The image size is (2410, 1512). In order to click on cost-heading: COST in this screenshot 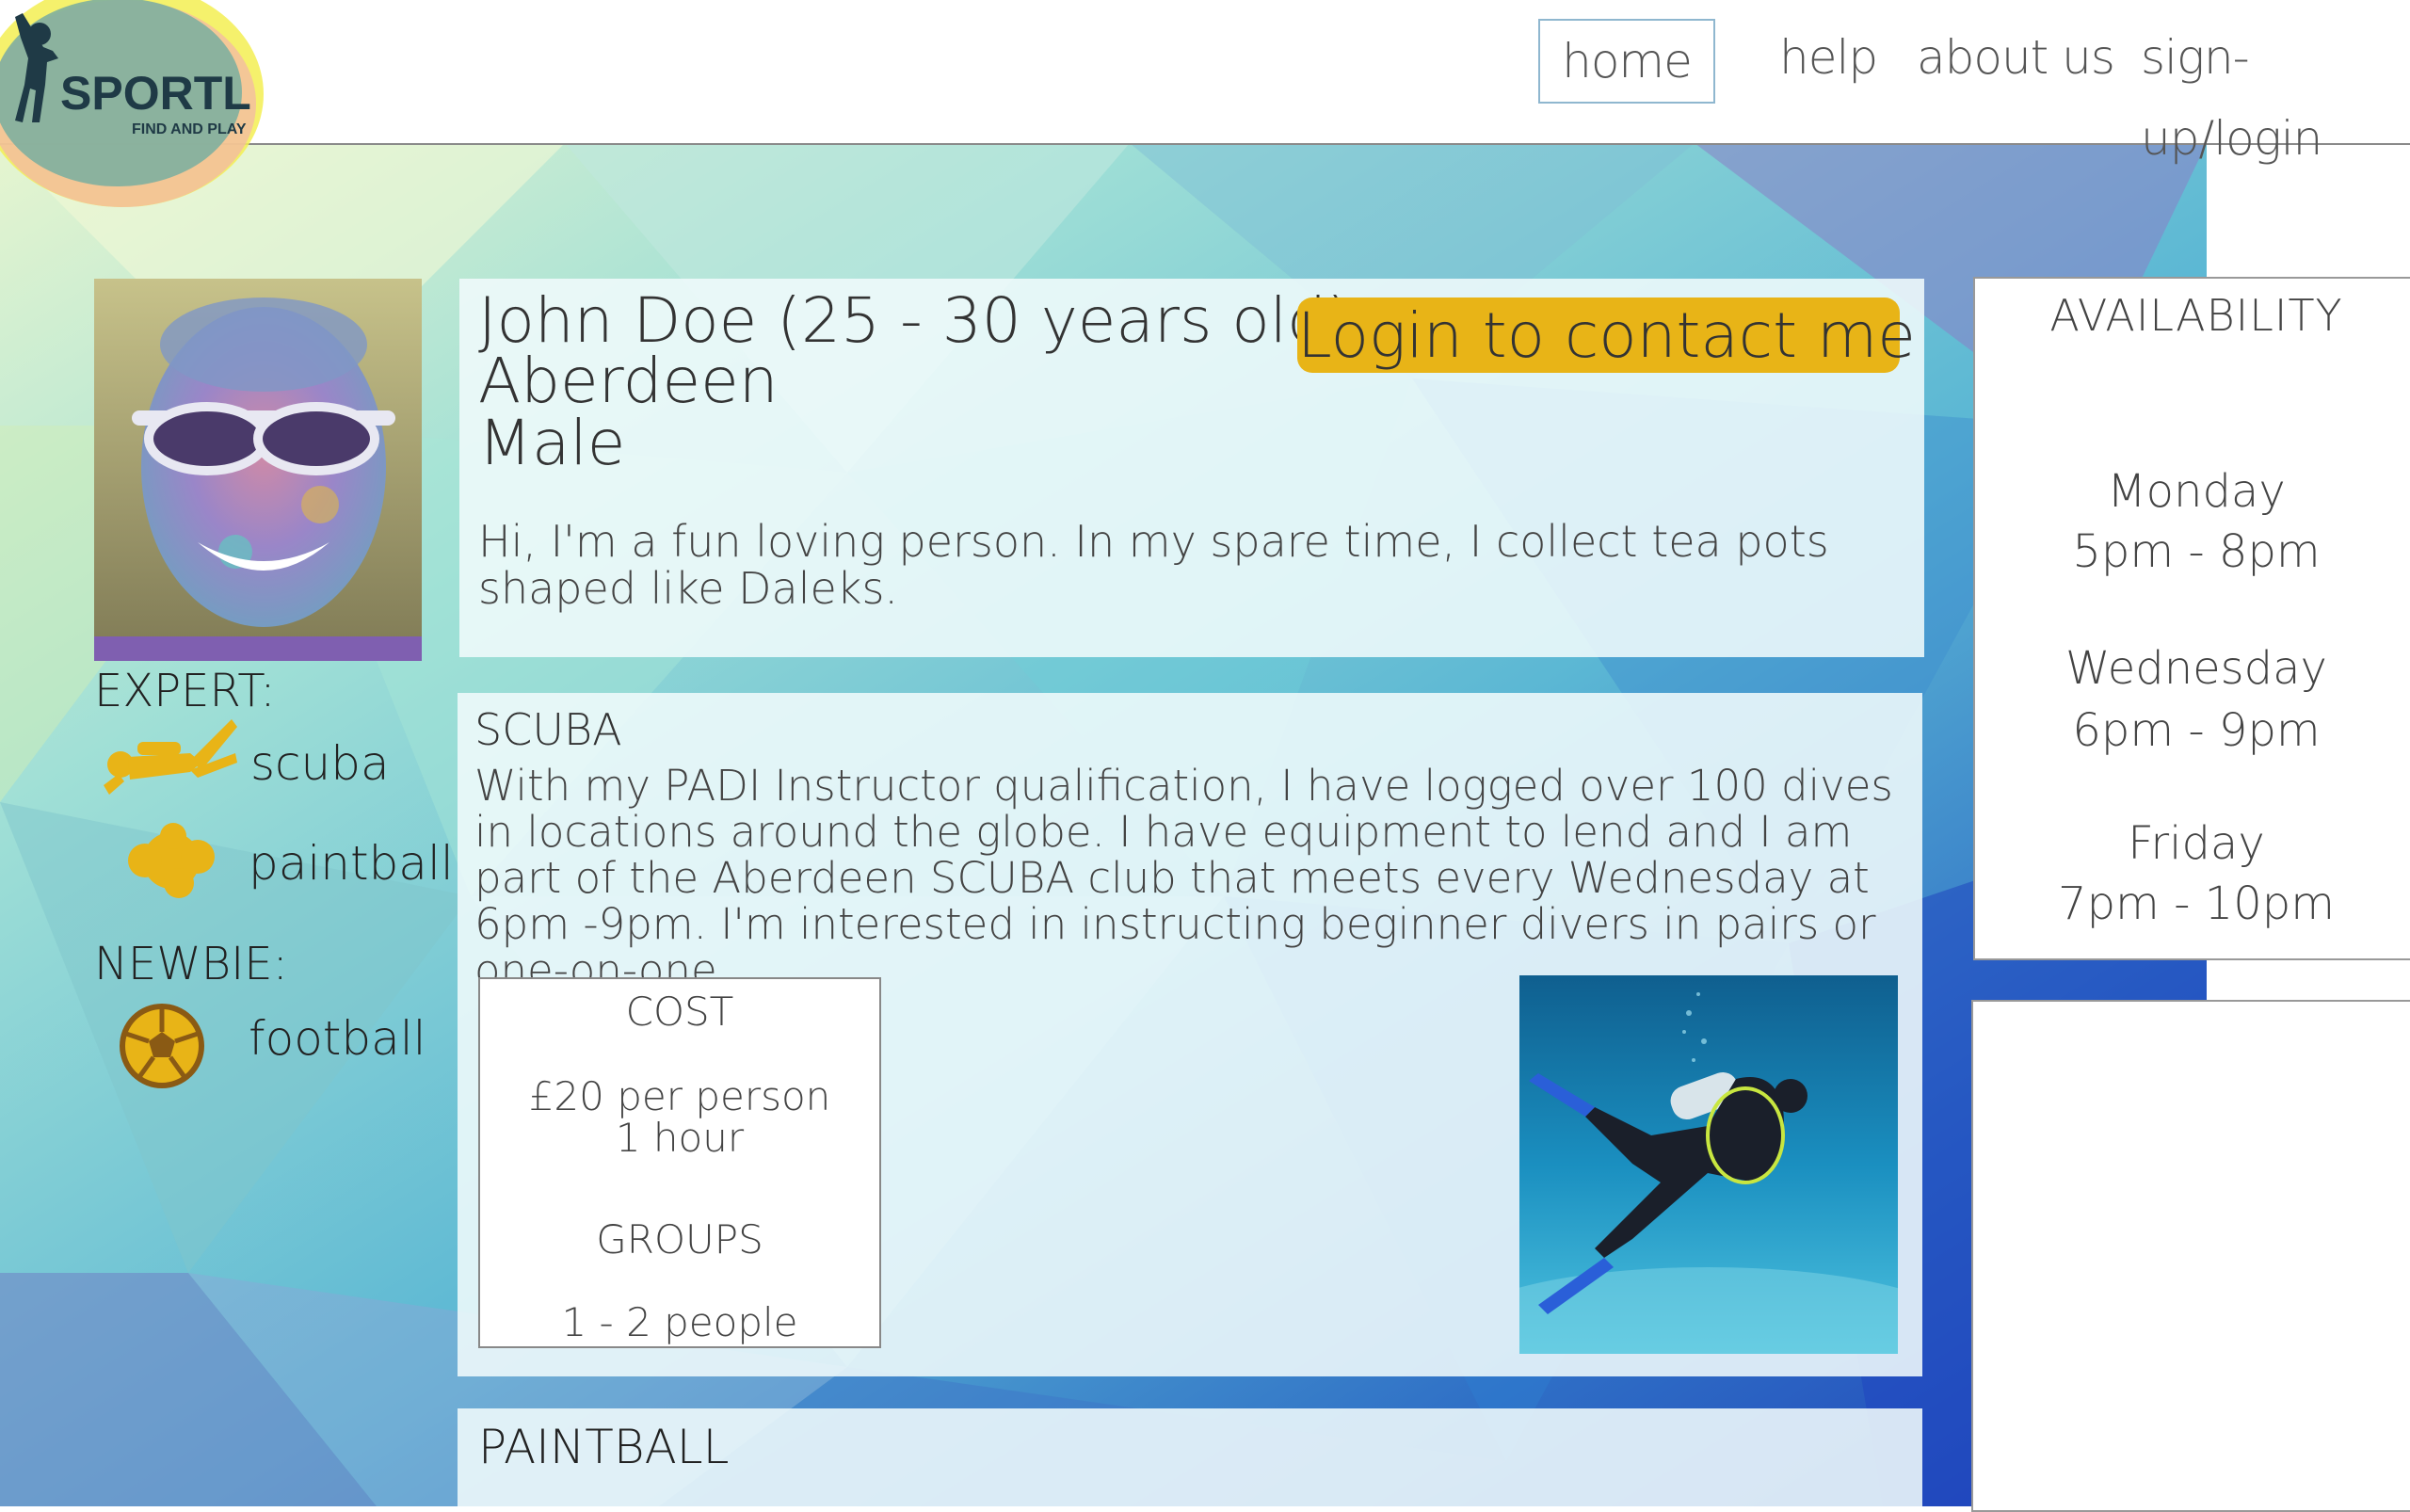, I will do `click(679, 1012)`.